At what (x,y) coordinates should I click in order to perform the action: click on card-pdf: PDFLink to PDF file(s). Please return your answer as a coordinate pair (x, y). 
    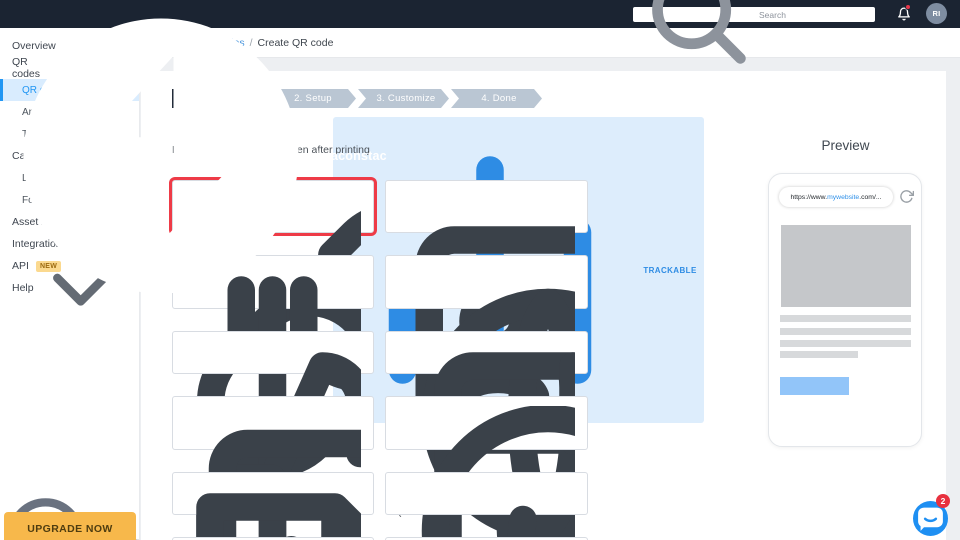
    Looking at the image, I should click on (486, 435).